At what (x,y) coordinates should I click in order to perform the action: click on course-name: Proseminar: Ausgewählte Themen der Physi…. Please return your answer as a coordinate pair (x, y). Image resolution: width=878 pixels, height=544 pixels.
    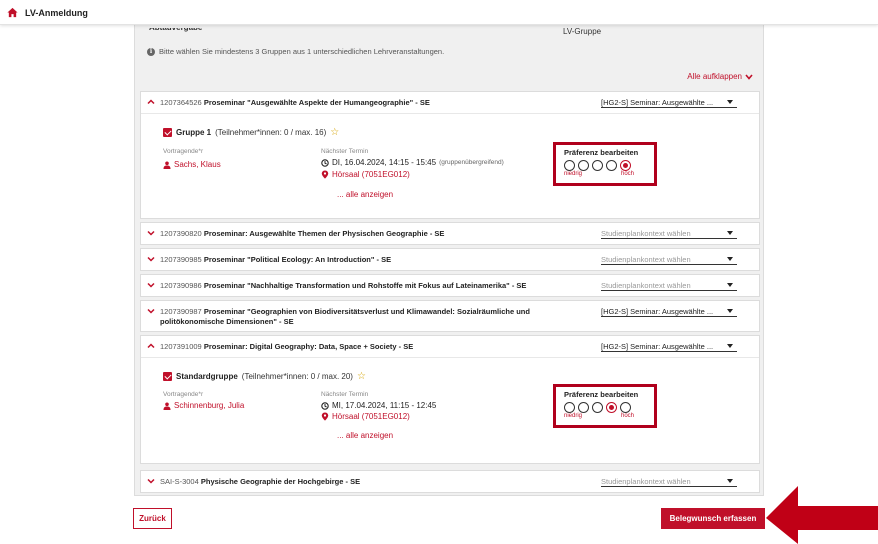
    Looking at the image, I should click on (324, 233).